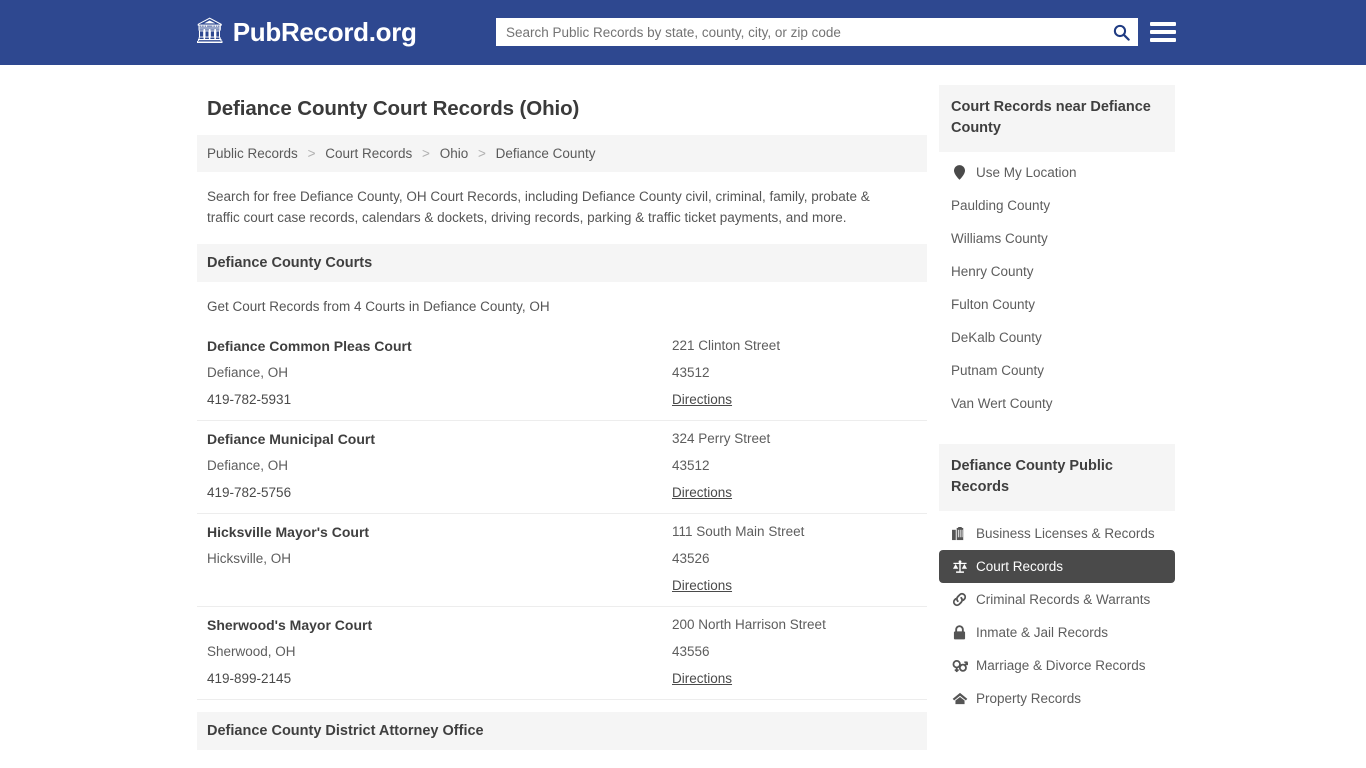 Image resolution: width=1366 pixels, height=768 pixels. What do you see at coordinates (1057, 477) in the screenshot?
I see `sidebar-public-records-heading: Defiance County Public Records` at bounding box center [1057, 477].